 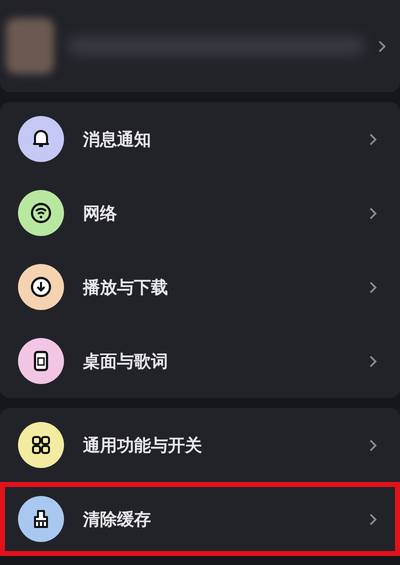 What do you see at coordinates (30, 46) in the screenshot?
I see `avatar-placeholder` at bounding box center [30, 46].